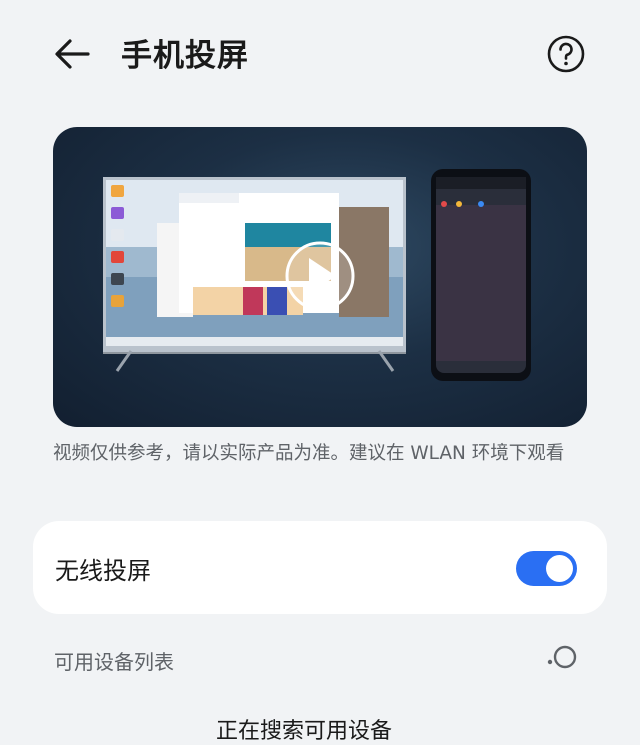  Describe the element at coordinates (559, 568) in the screenshot. I see `toggle-knob` at that location.